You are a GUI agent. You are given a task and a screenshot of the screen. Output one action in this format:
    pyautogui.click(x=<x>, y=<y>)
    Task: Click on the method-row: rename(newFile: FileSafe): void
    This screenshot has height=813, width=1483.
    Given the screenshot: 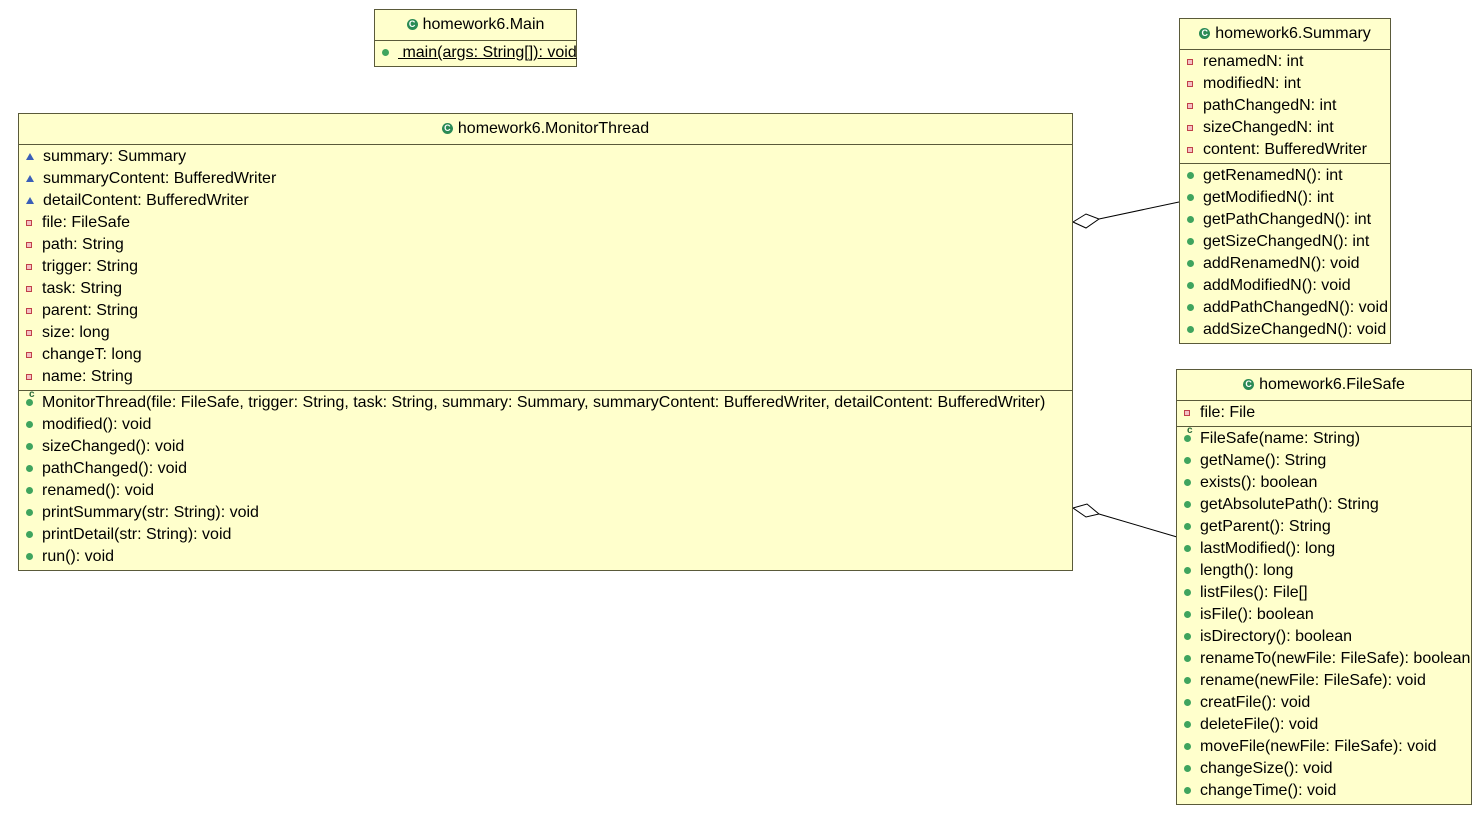 What is the action you would take?
    pyautogui.click(x=1324, y=681)
    